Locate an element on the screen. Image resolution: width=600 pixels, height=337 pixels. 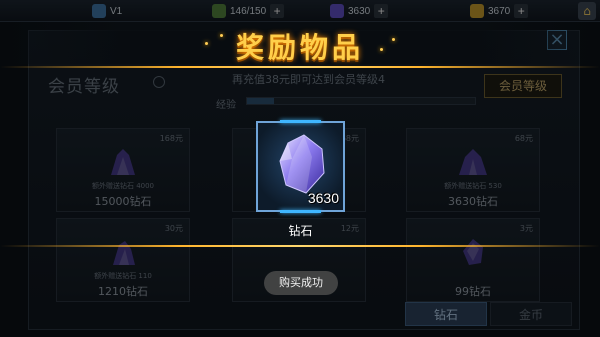
diamond-icon is located at coordinates (302, 164).